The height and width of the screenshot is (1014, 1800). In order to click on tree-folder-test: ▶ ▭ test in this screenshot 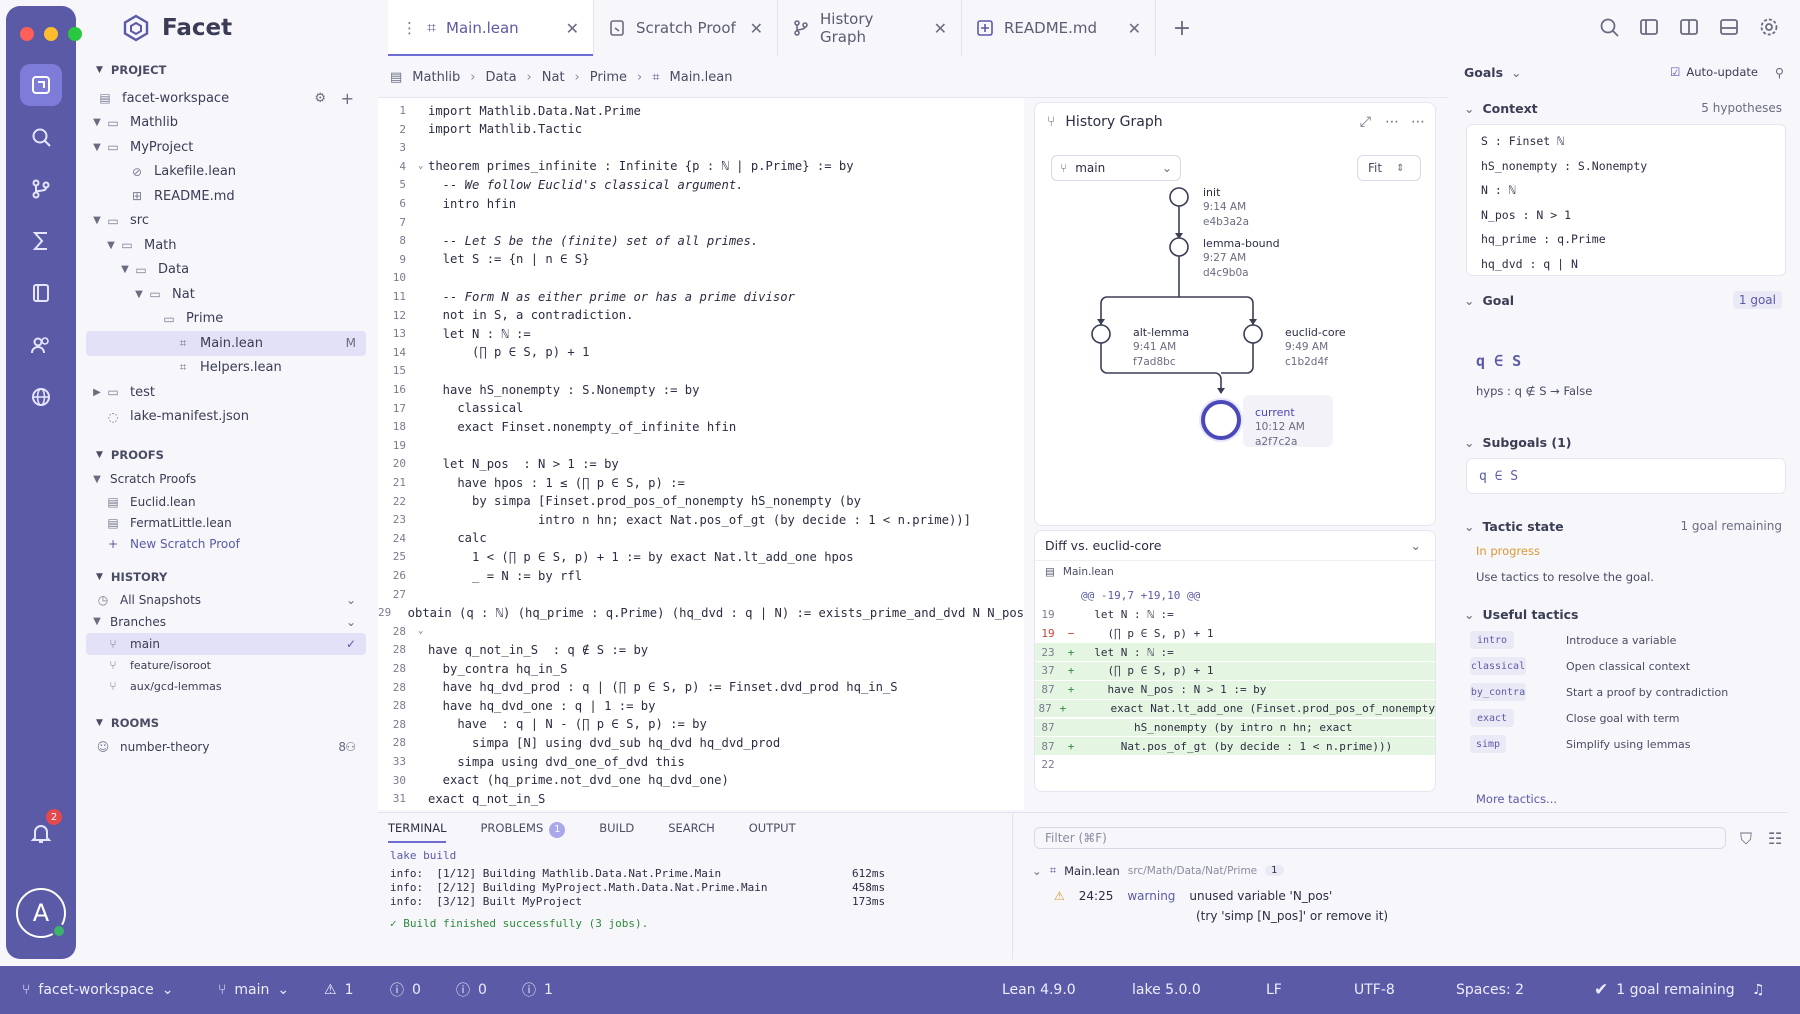, I will do `click(226, 392)`.